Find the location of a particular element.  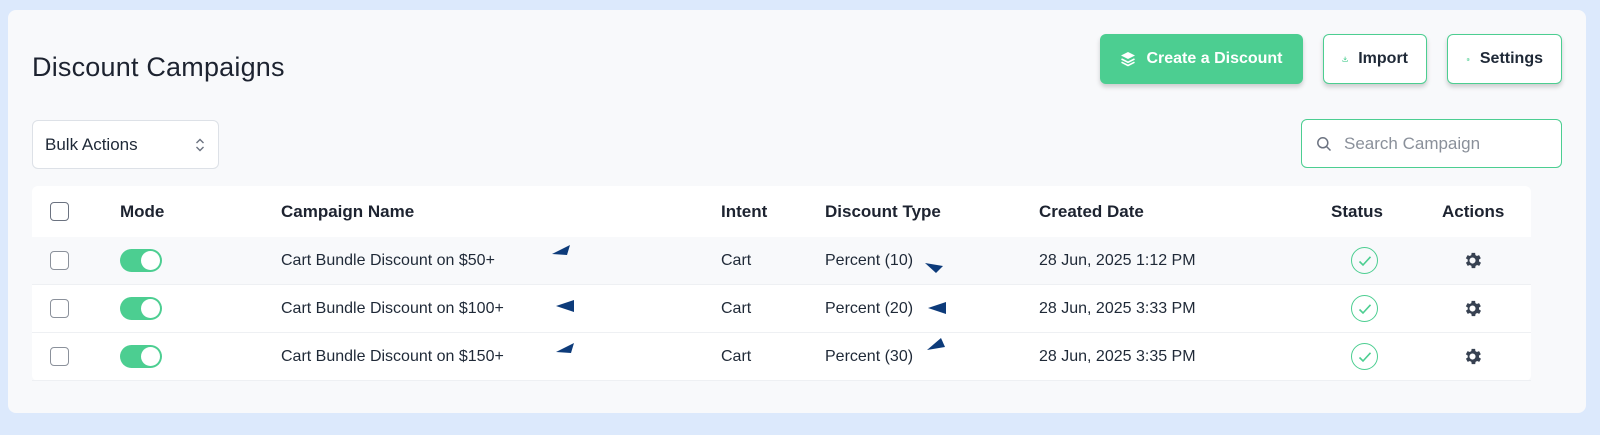

column-intent: Intent is located at coordinates (744, 211).